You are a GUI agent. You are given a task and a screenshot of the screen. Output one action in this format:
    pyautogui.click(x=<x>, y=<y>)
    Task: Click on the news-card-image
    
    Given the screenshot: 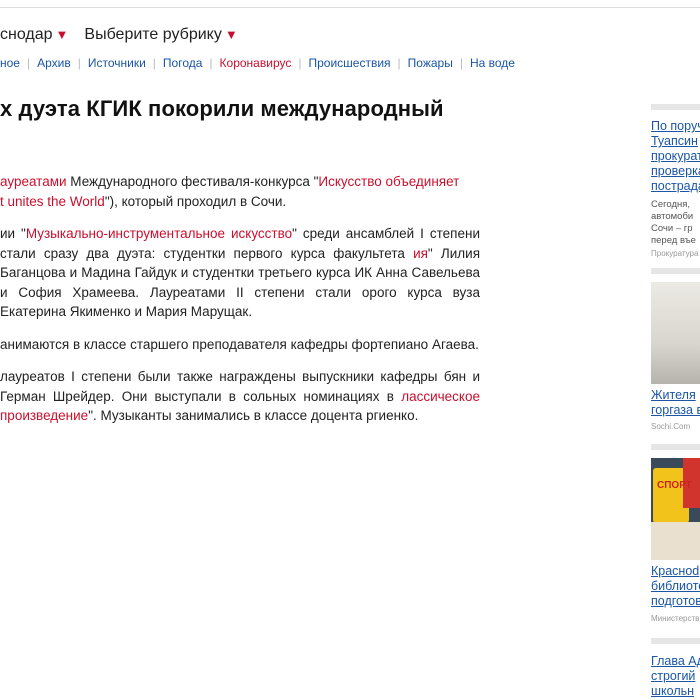 What is the action you would take?
    pyautogui.click(x=675, y=333)
    